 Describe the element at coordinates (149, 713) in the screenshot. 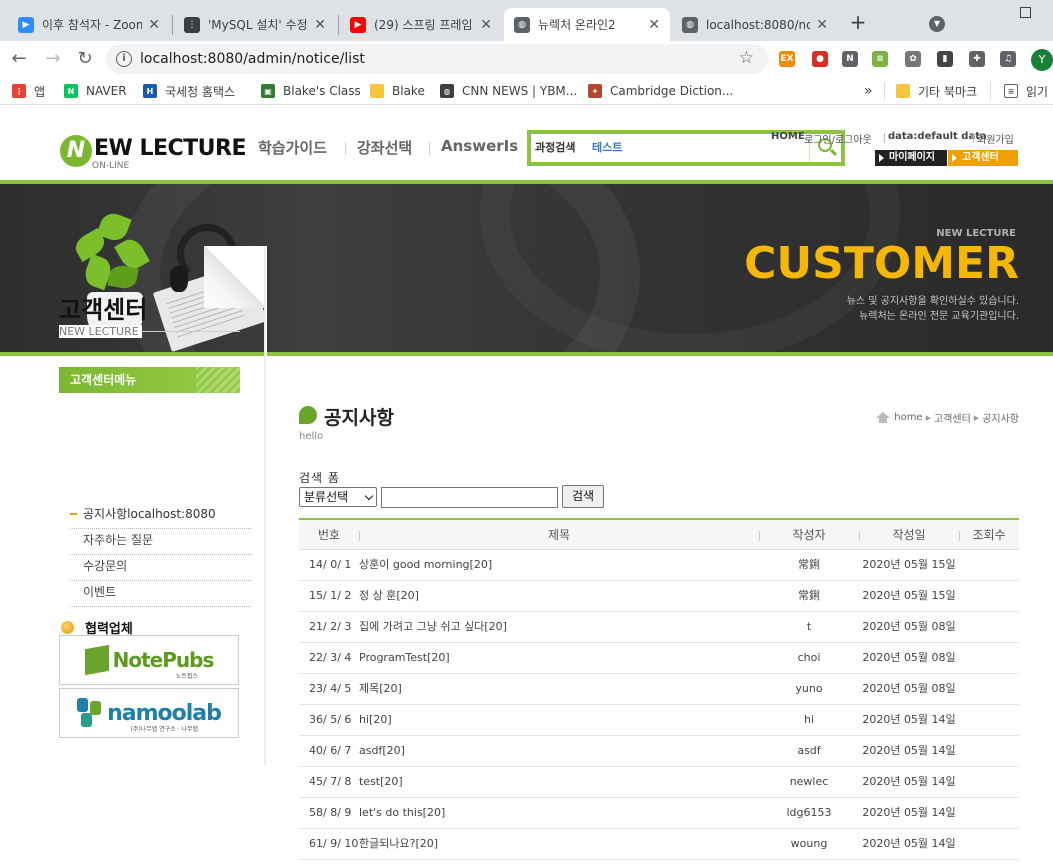

I see `partner-namoolab: namoolab (주)나무랩 연구소 · 나무랩` at that location.